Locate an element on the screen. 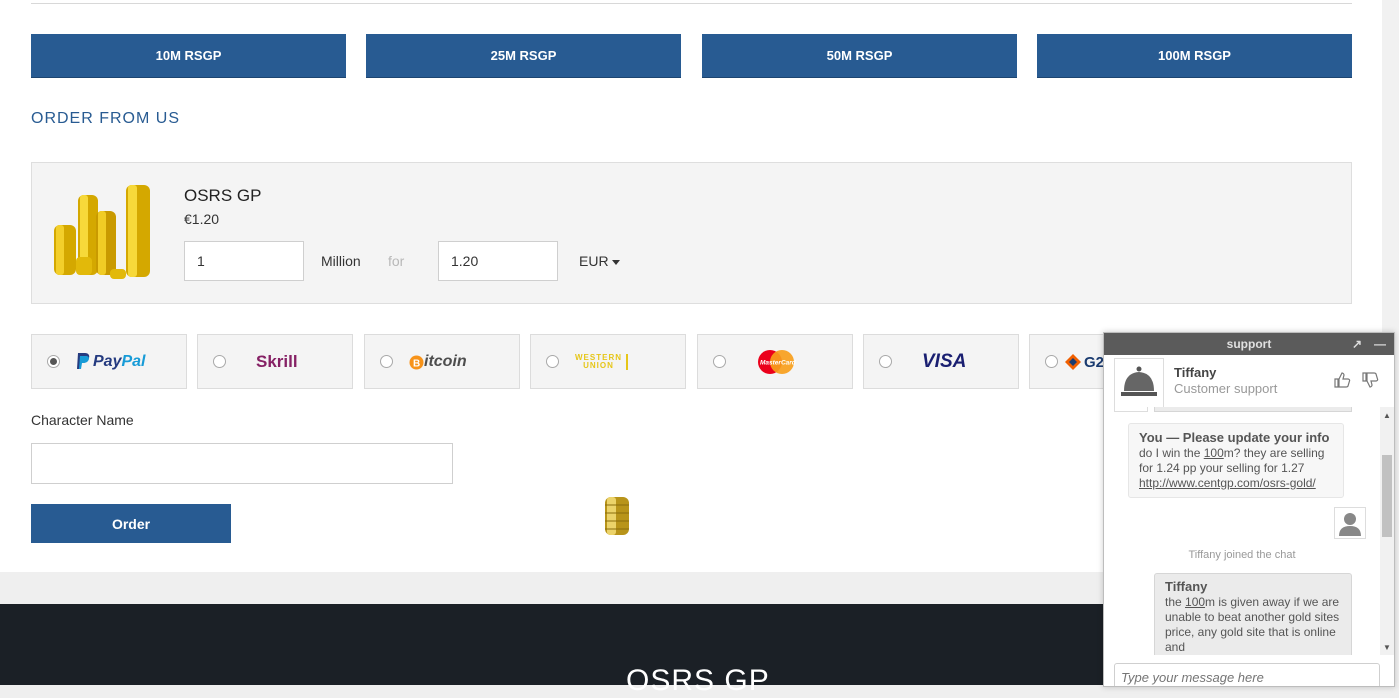 Image resolution: width=1399 pixels, height=698 pixels. payment-option-skrill: Skrill is located at coordinates (275, 361).